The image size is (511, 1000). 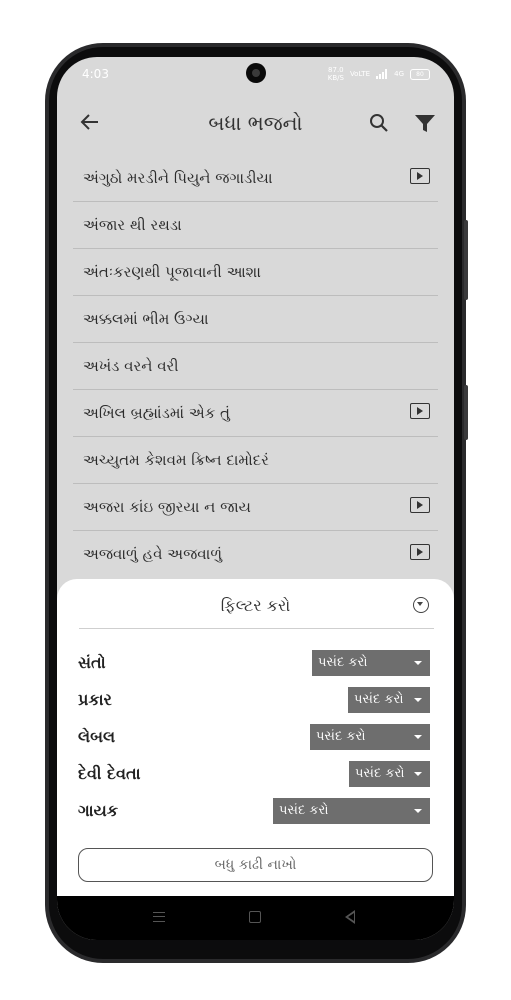 I want to click on bhajan-list-item: અજરા કાંઇ જીરયા ન જાય, so click(x=255, y=507).